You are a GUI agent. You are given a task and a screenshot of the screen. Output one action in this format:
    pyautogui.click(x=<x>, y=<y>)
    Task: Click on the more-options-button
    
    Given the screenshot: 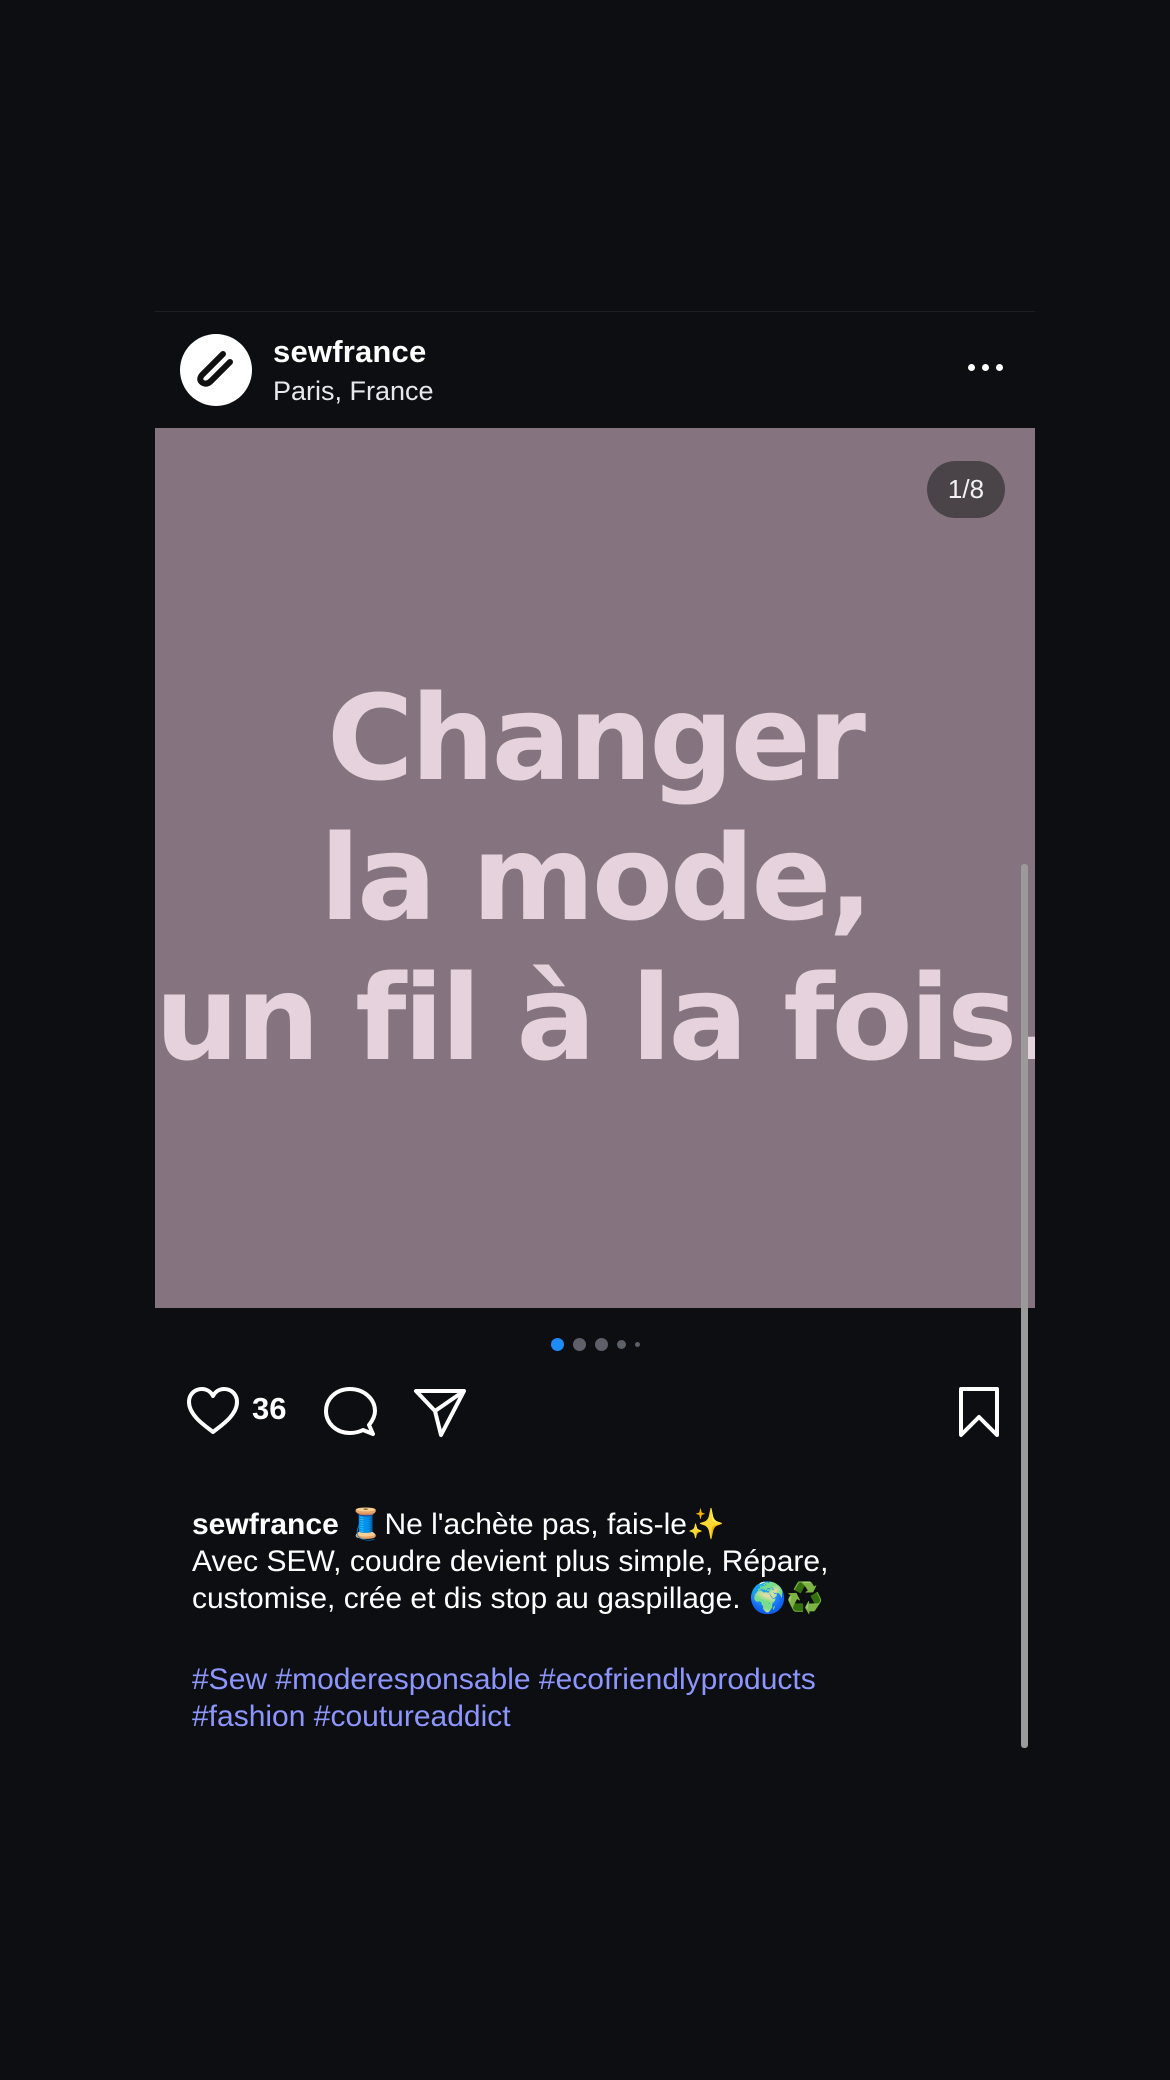 What is the action you would take?
    pyautogui.click(x=985, y=367)
    